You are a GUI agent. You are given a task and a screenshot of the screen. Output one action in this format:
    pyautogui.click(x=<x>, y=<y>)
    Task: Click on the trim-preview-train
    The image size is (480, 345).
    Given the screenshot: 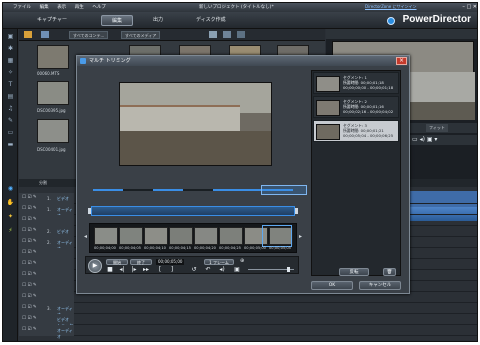 What is the action you would take?
    pyautogui.click(x=180, y=118)
    